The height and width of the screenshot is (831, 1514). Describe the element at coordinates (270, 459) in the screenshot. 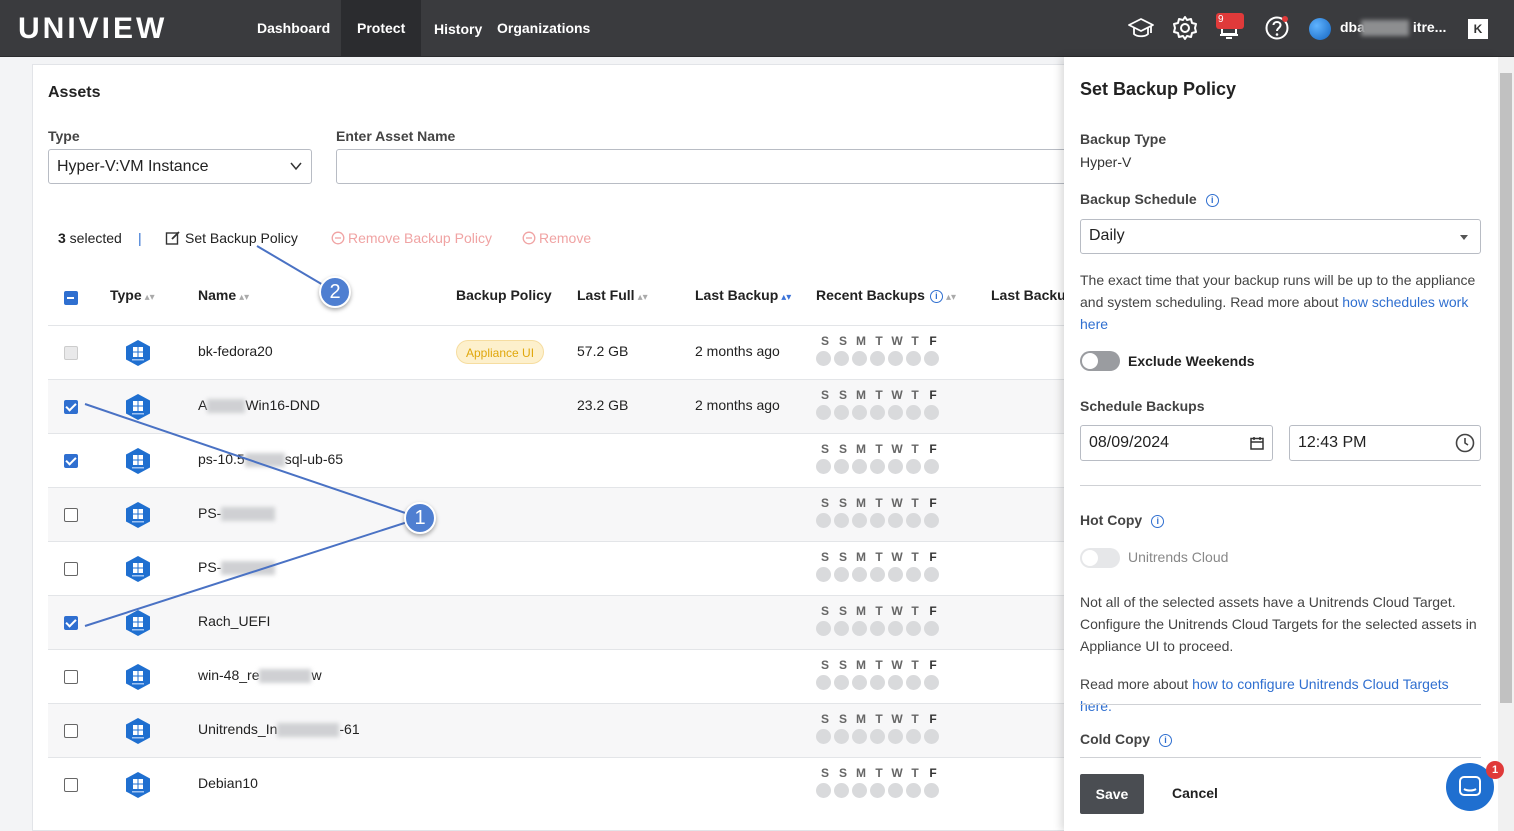

I see `asset-name: ps-10.5 sql-ub-65` at that location.